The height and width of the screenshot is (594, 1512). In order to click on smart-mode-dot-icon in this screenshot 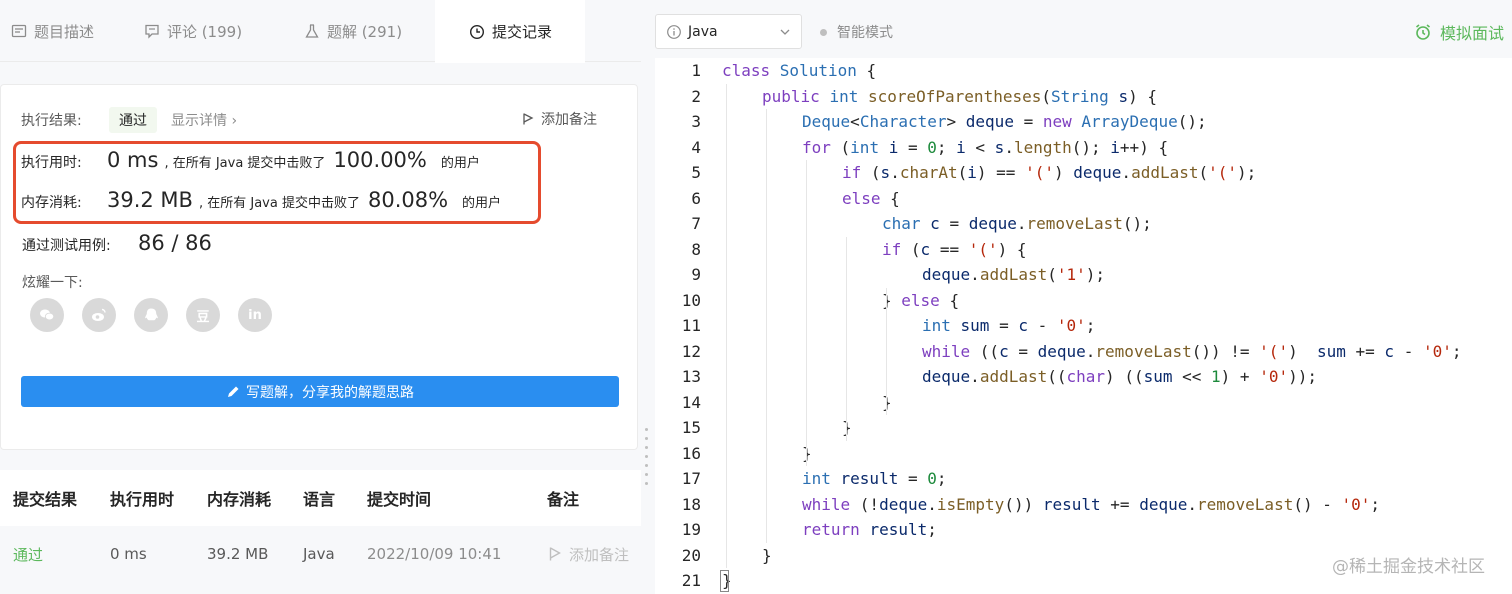, I will do `click(823, 32)`.